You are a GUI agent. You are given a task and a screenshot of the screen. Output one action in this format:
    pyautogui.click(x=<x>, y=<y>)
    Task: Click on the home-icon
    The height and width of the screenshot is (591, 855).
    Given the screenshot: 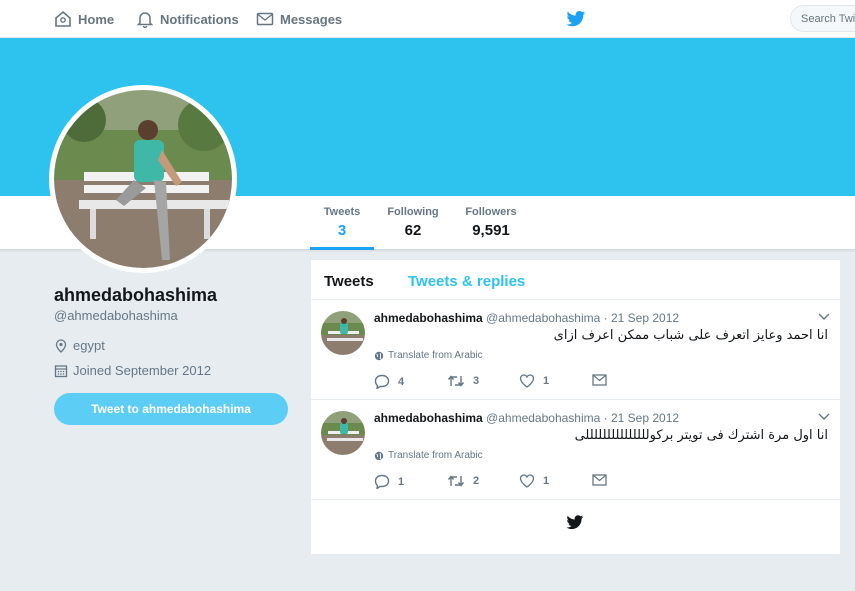 What is the action you would take?
    pyautogui.click(x=63, y=18)
    